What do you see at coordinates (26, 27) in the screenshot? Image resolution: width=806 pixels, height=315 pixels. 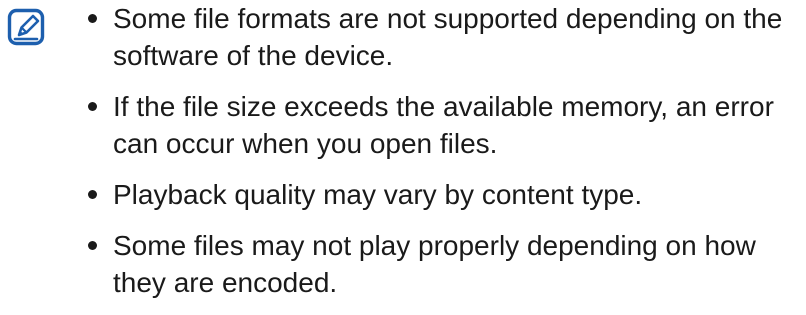 I see `note-pencil-icon` at bounding box center [26, 27].